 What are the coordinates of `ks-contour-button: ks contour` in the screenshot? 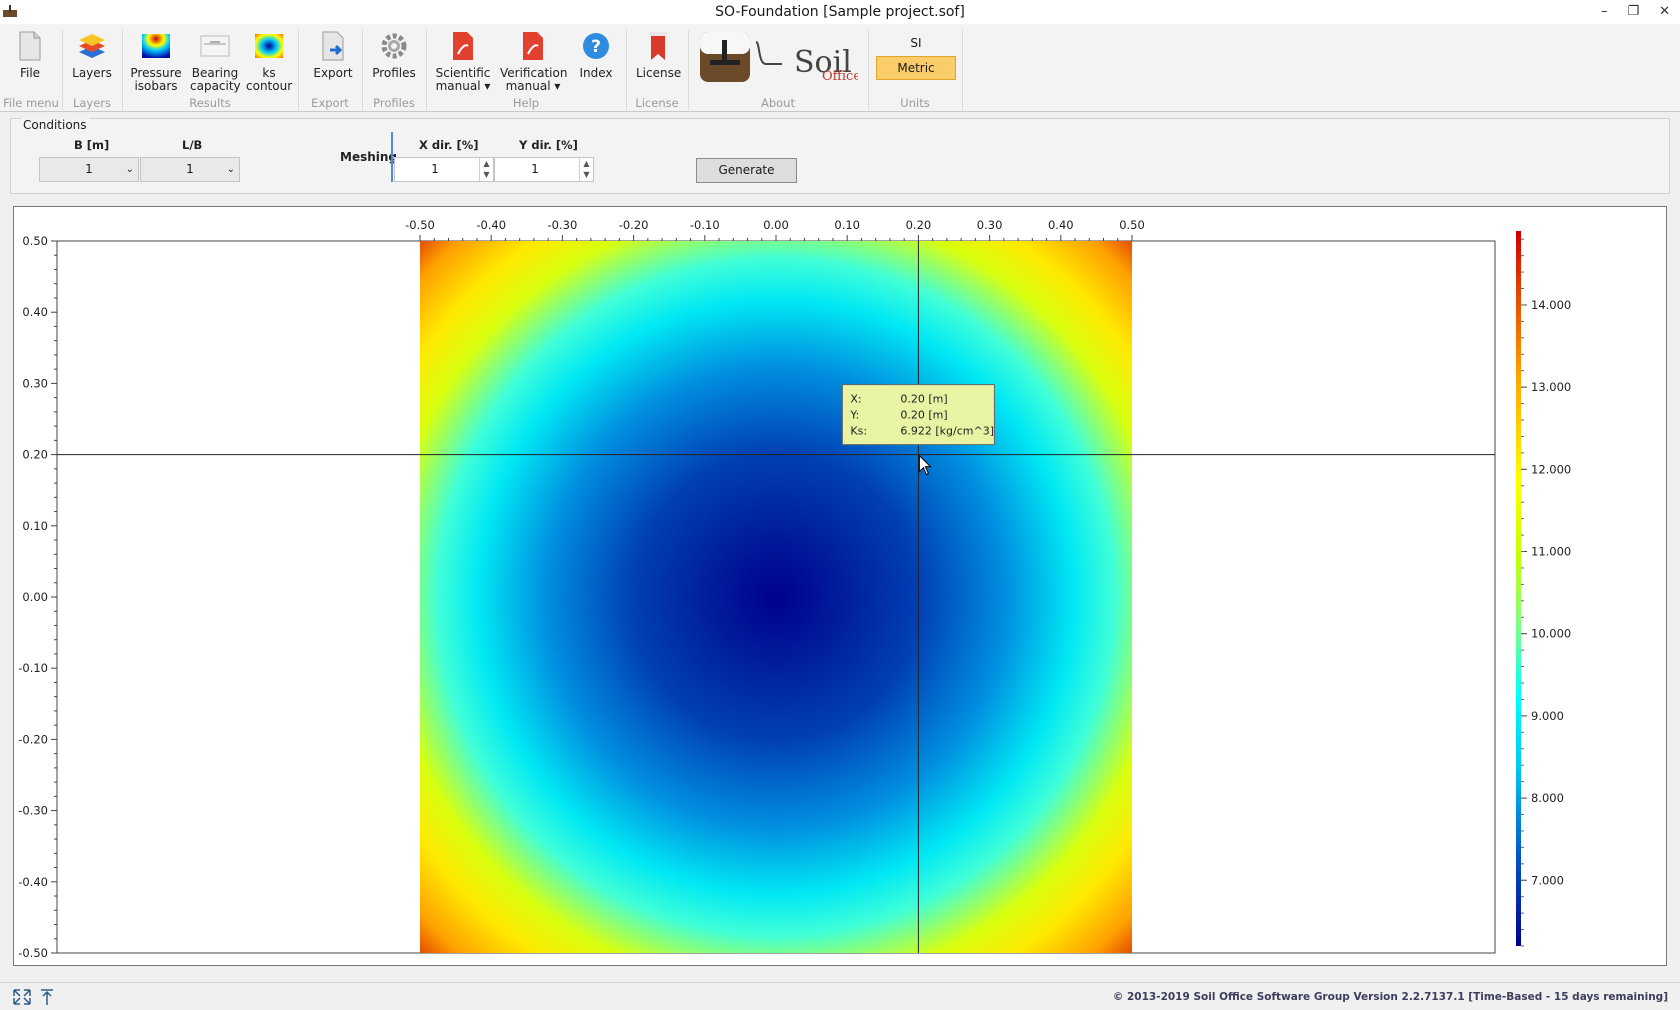 It's located at (269, 59).